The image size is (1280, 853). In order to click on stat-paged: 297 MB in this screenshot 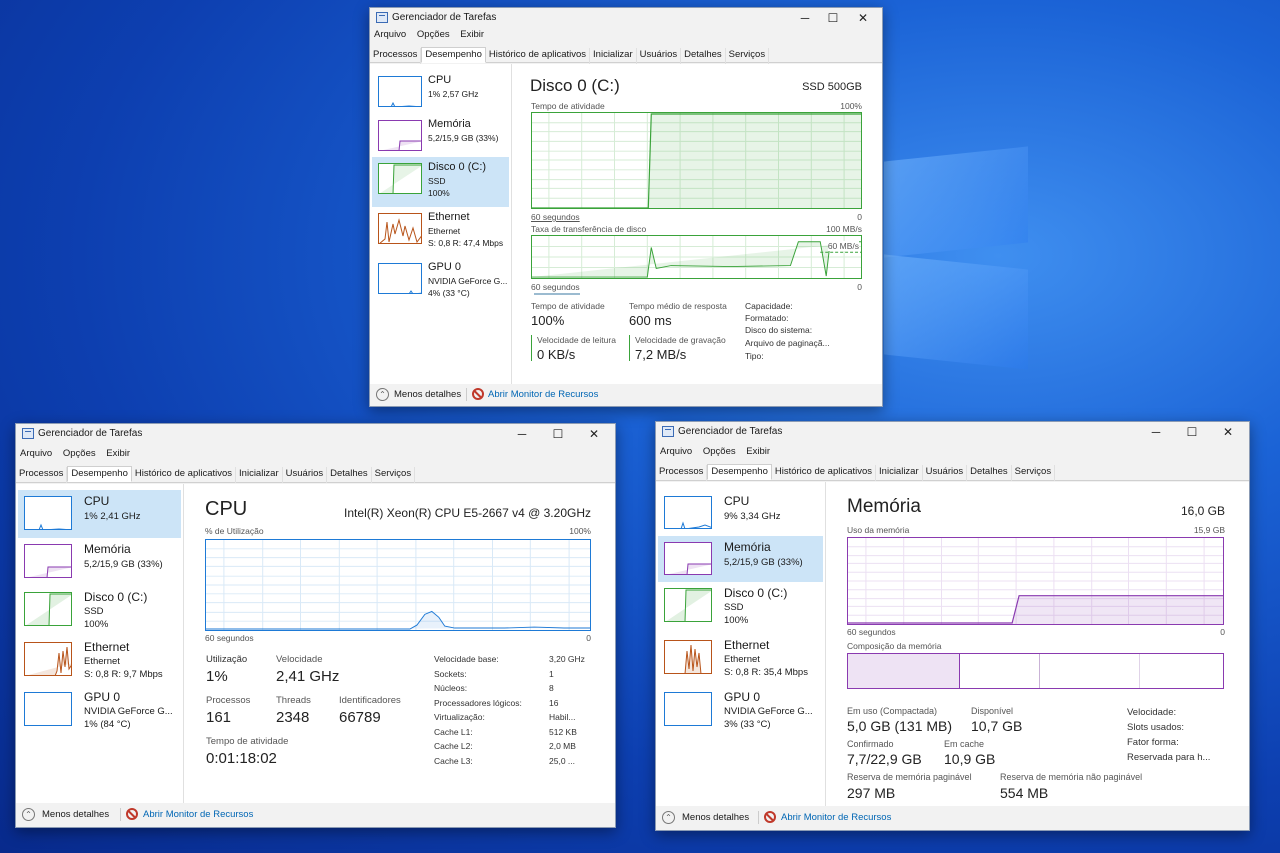, I will do `click(871, 793)`.